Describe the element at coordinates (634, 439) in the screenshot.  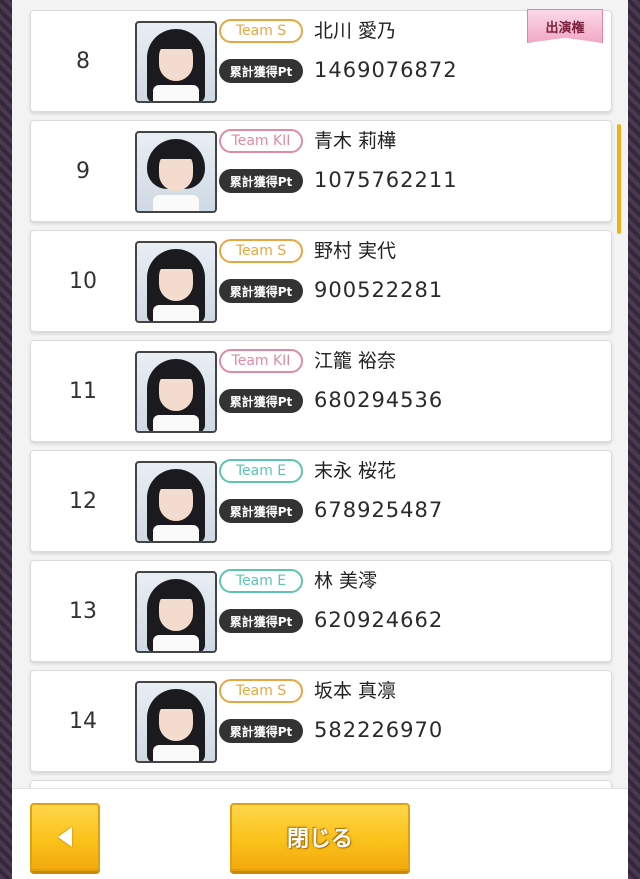
I see `background-edge-right` at that location.